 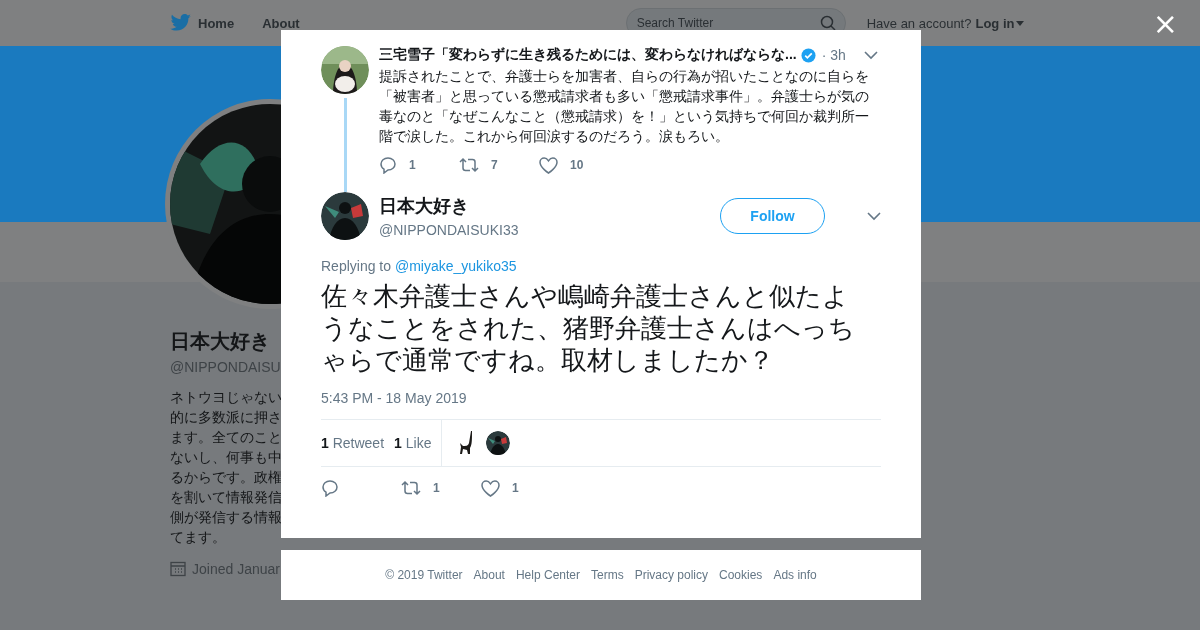 What do you see at coordinates (226, 397) in the screenshot?
I see `bio-line: ネトウヨじゃない` at bounding box center [226, 397].